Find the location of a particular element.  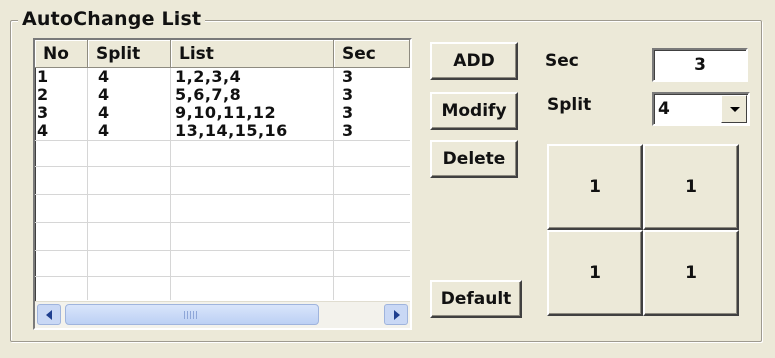

preview-cell-3: 1 is located at coordinates (595, 273).